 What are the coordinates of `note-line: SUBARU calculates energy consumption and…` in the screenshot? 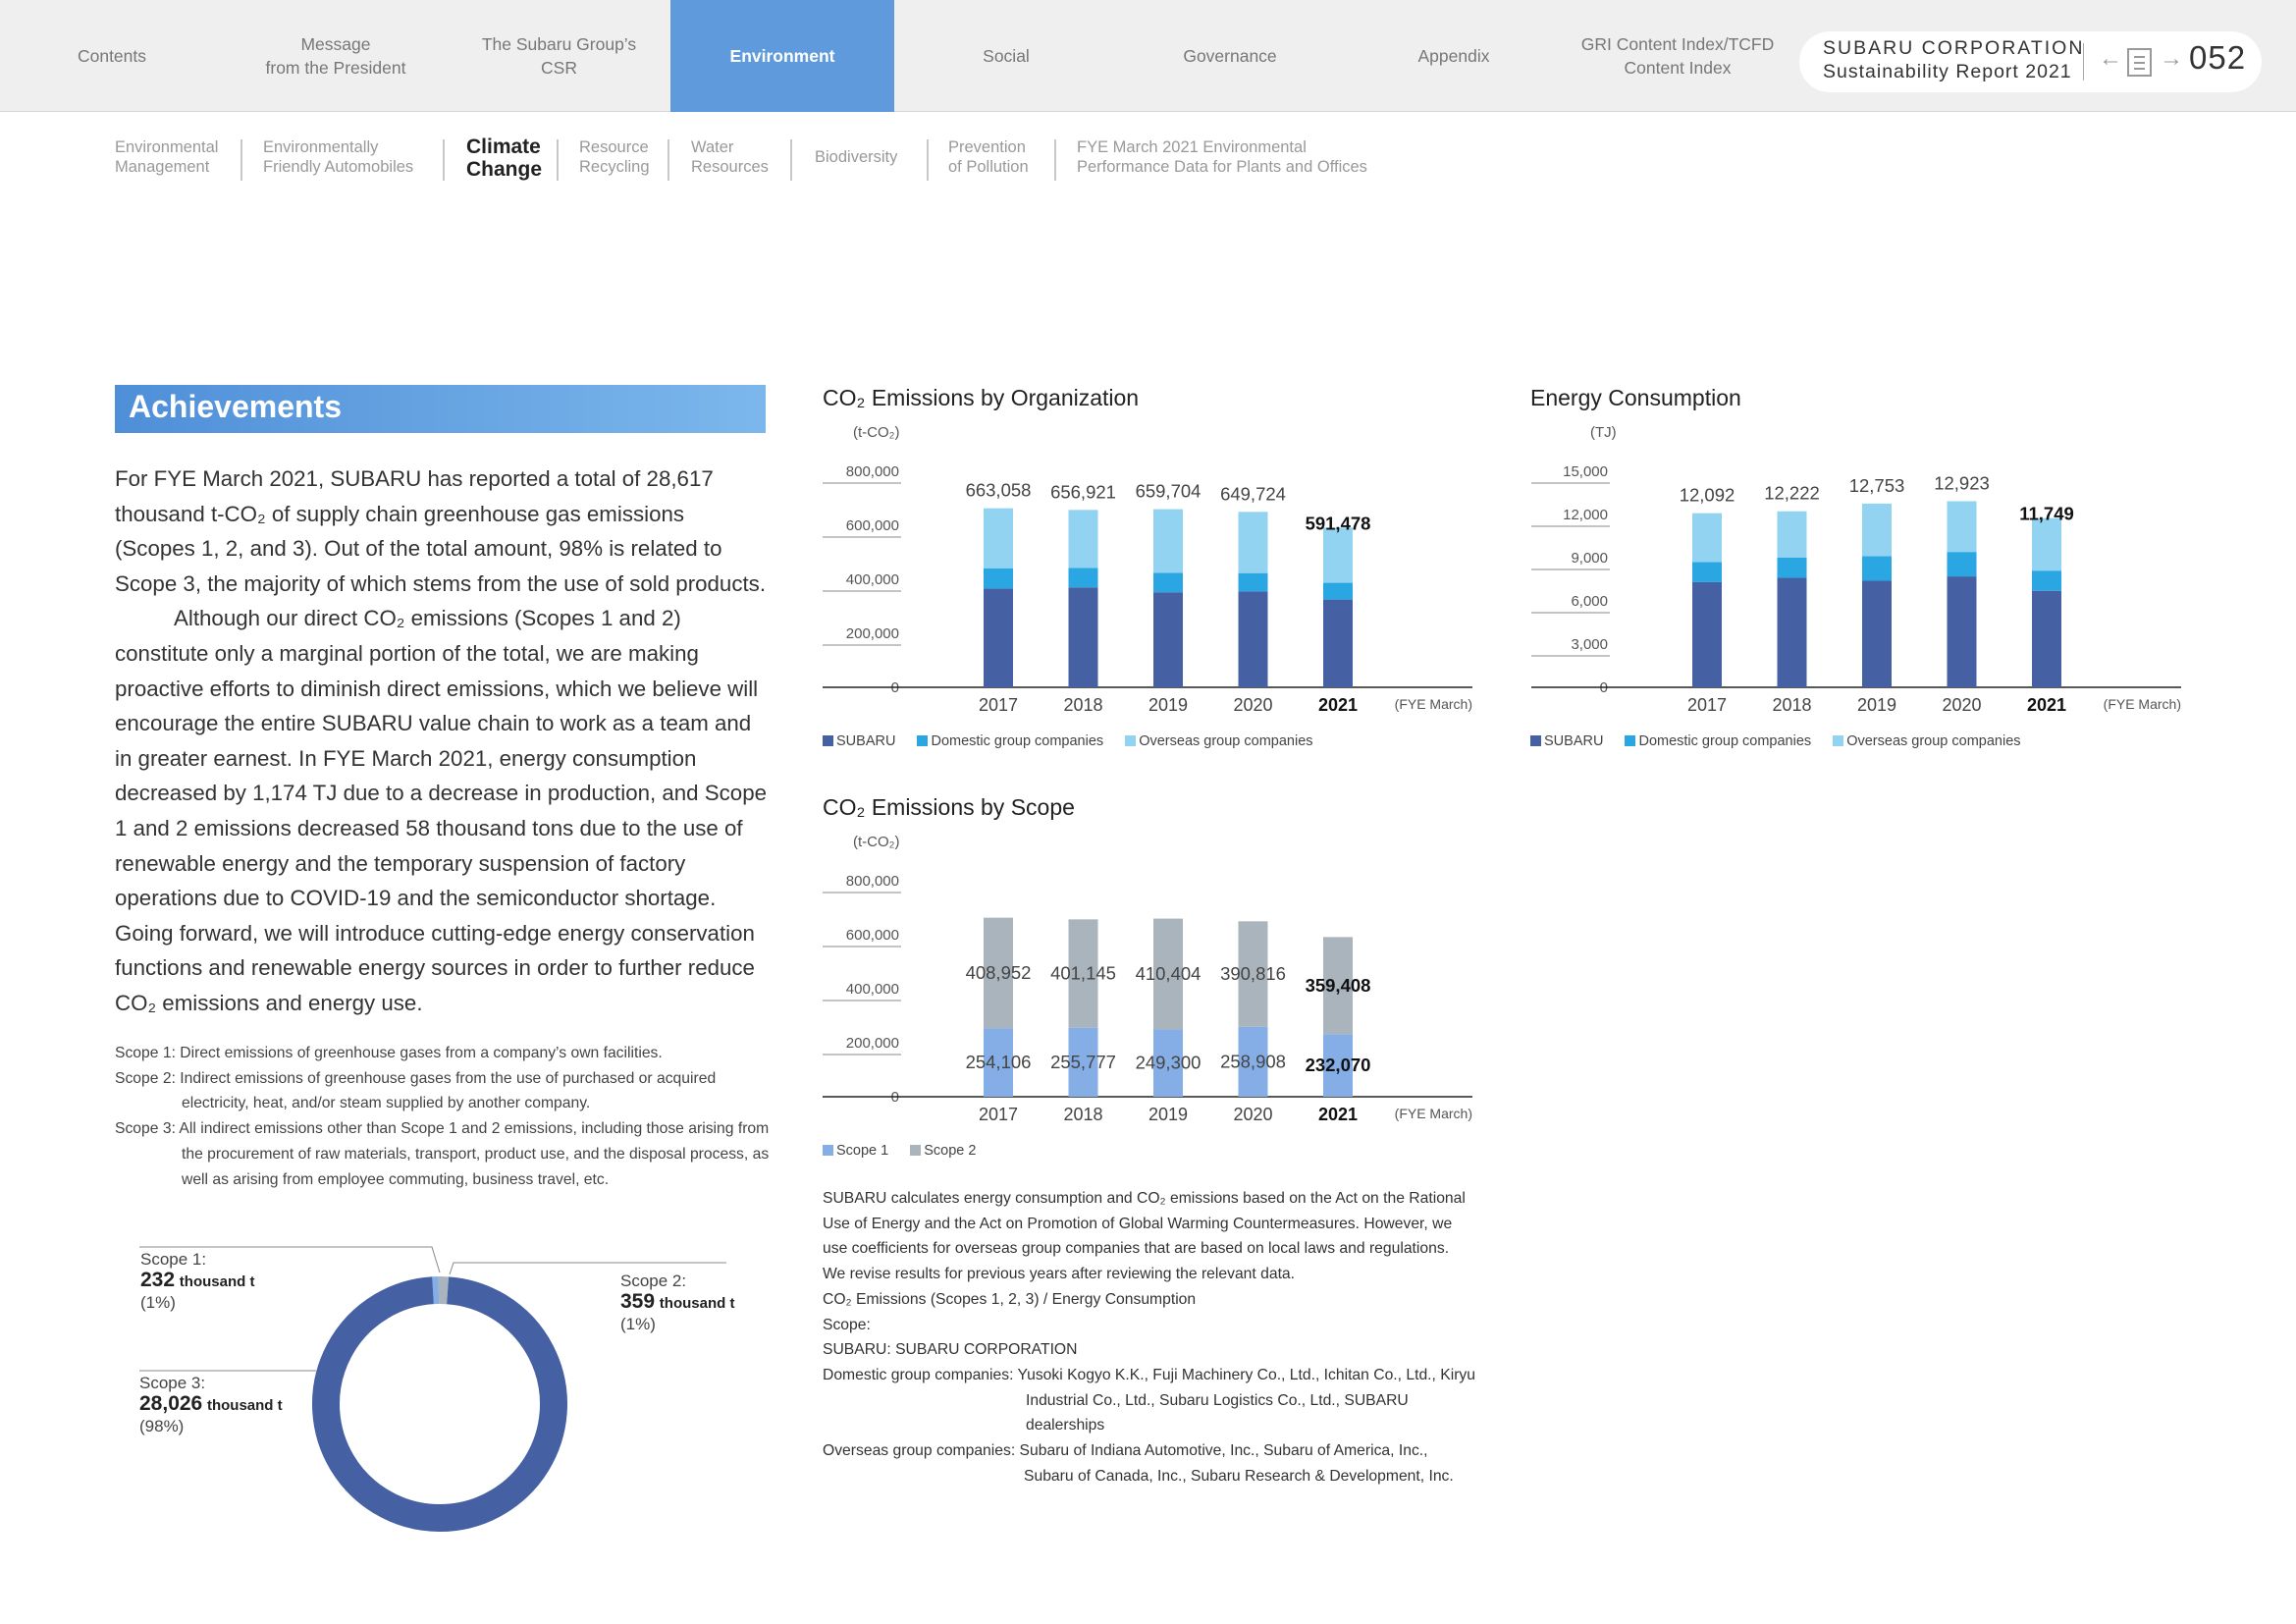 It's located at (1144, 1236).